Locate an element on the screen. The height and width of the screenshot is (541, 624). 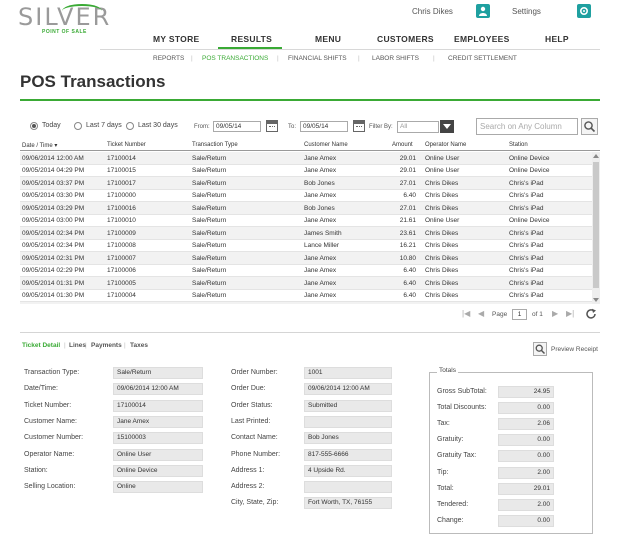
field-value: Jane Amex is located at coordinates (158, 421).